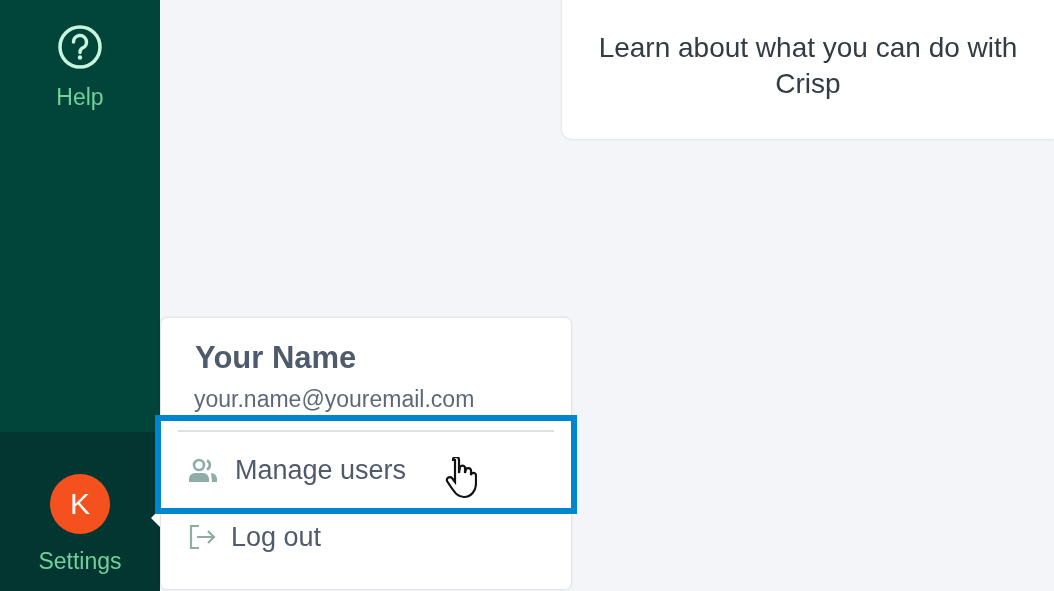 This screenshot has width=1054, height=591. What do you see at coordinates (461, 478) in the screenshot?
I see `hand-cursor-icon` at bounding box center [461, 478].